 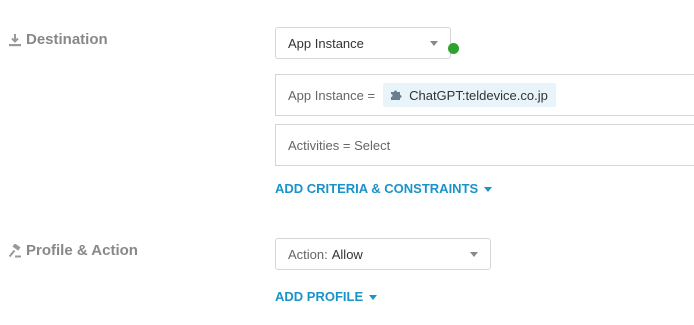 What do you see at coordinates (67, 39) in the screenshot?
I see `destination-label: Destination` at bounding box center [67, 39].